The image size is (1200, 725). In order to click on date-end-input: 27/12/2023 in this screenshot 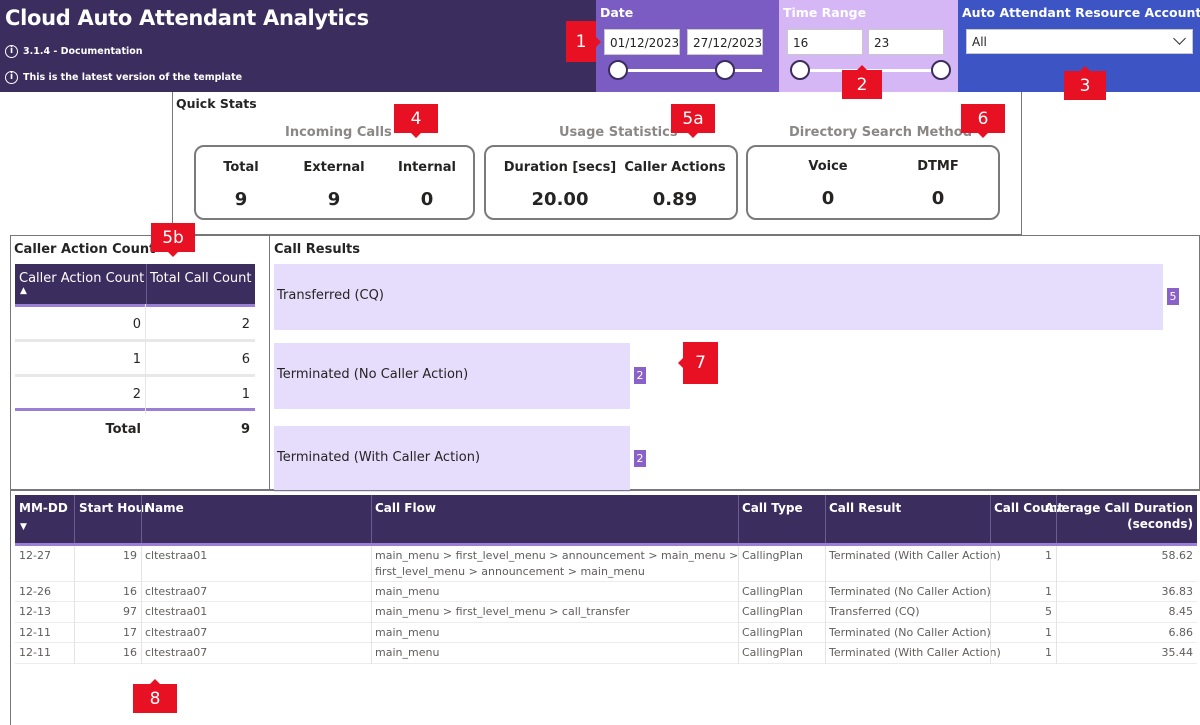, I will do `click(725, 42)`.